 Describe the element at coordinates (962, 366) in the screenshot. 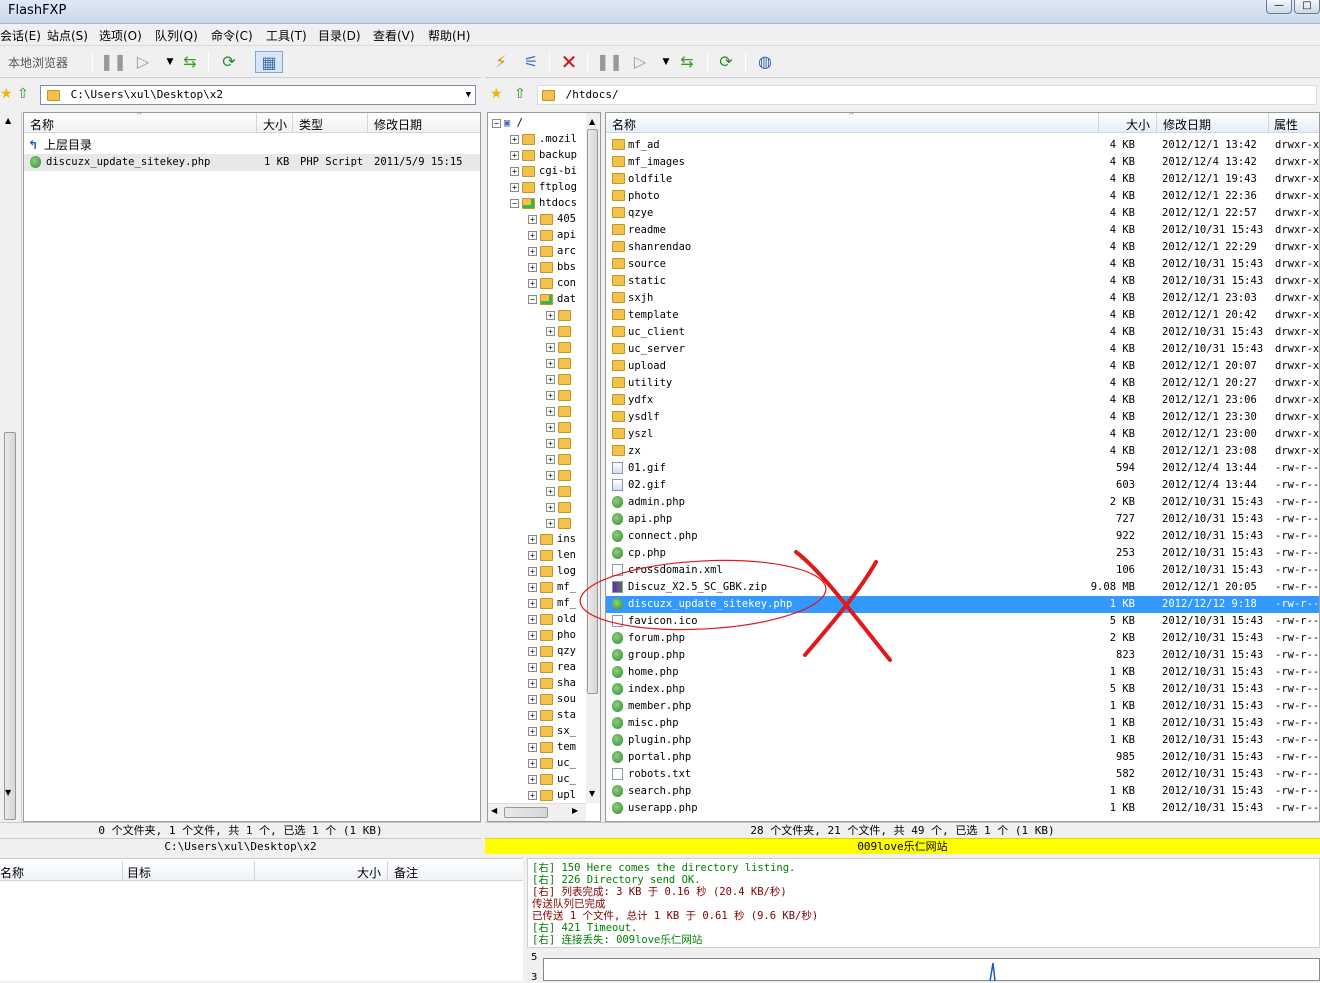

I see `folder-row: upload 4 KB 2012/12/1 20:07 drwxr-xr` at that location.